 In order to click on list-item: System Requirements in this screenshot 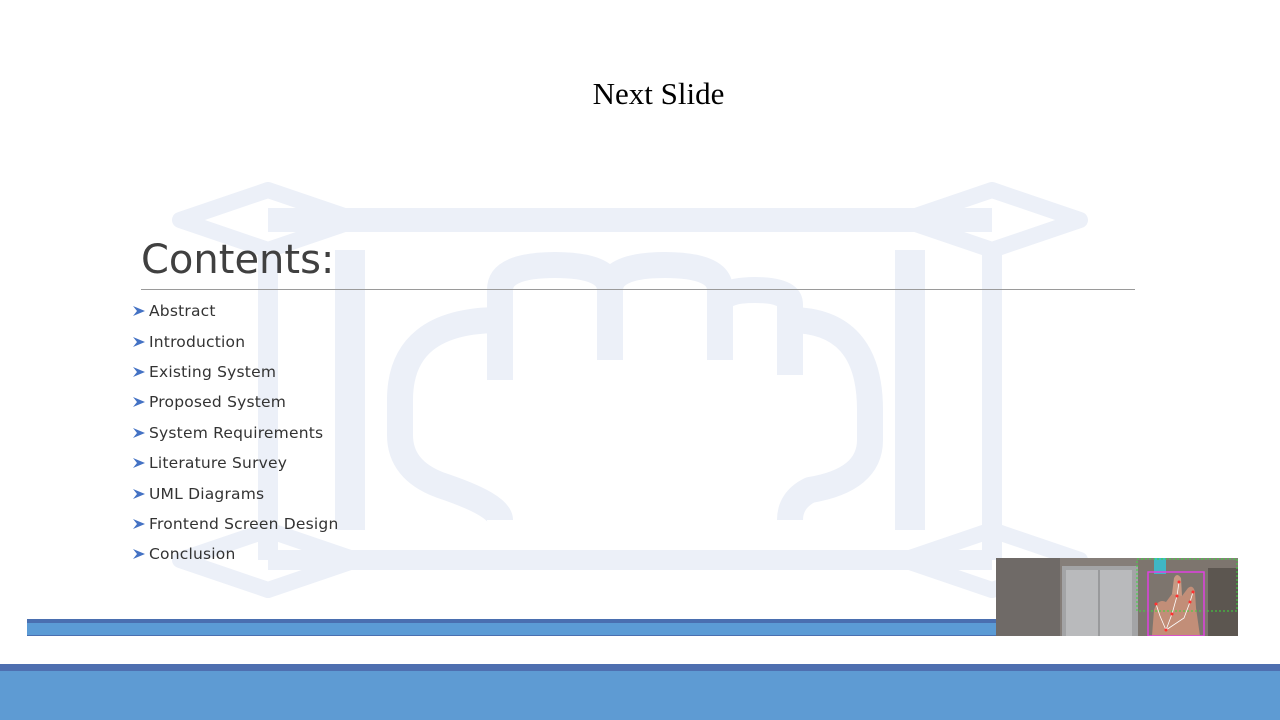, I will do `click(235, 433)`.